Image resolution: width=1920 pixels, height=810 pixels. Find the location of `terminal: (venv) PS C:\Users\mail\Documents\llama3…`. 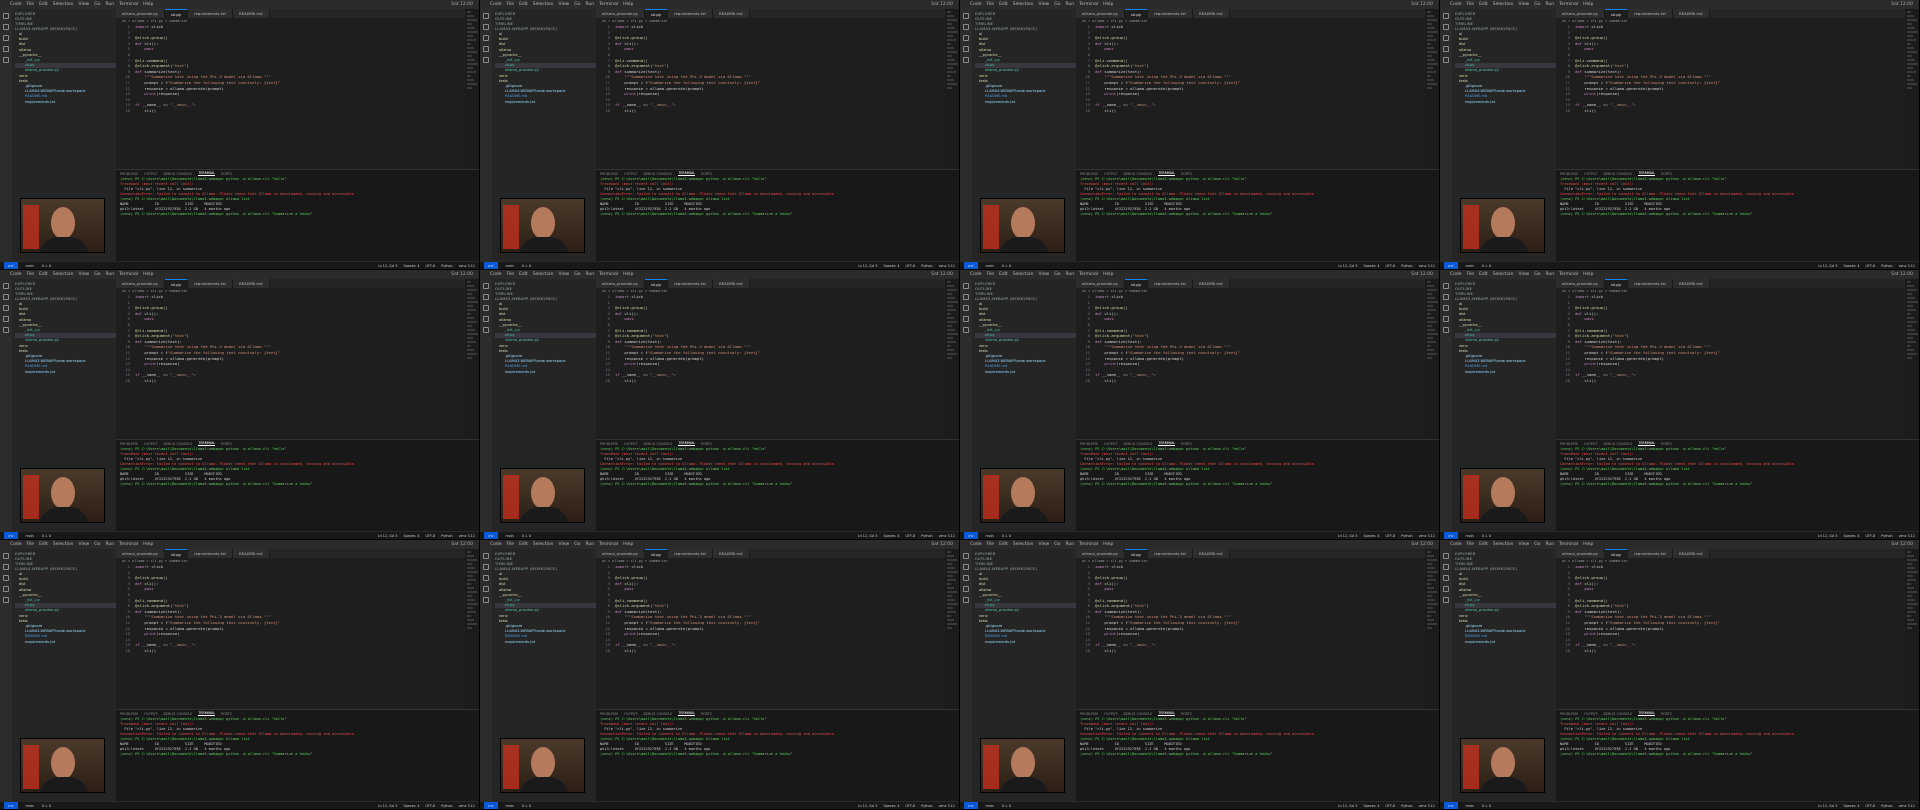

terminal: (venv) PS C:\Users\mail\Documents\llama3… is located at coordinates (1257, 197).